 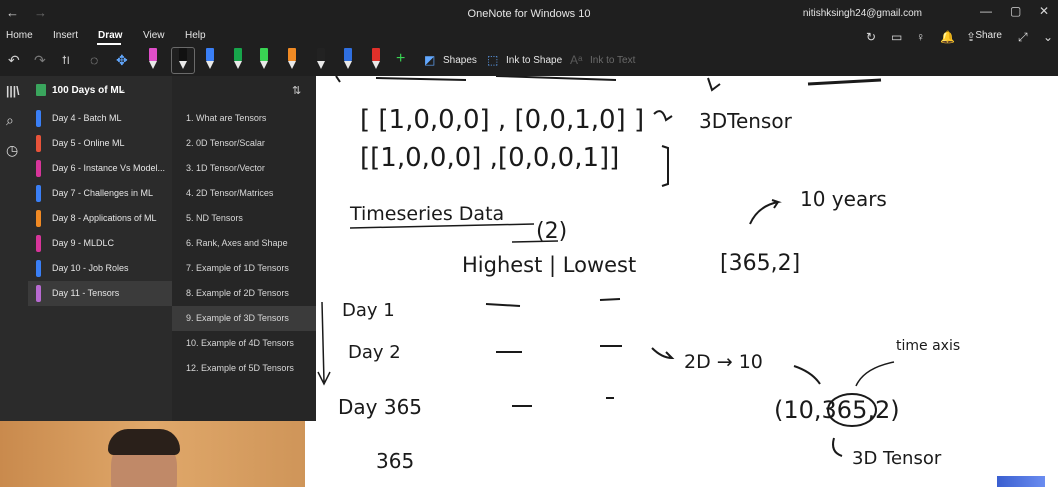 I want to click on maximize-icon: ▢, so click(x=1015, y=11).